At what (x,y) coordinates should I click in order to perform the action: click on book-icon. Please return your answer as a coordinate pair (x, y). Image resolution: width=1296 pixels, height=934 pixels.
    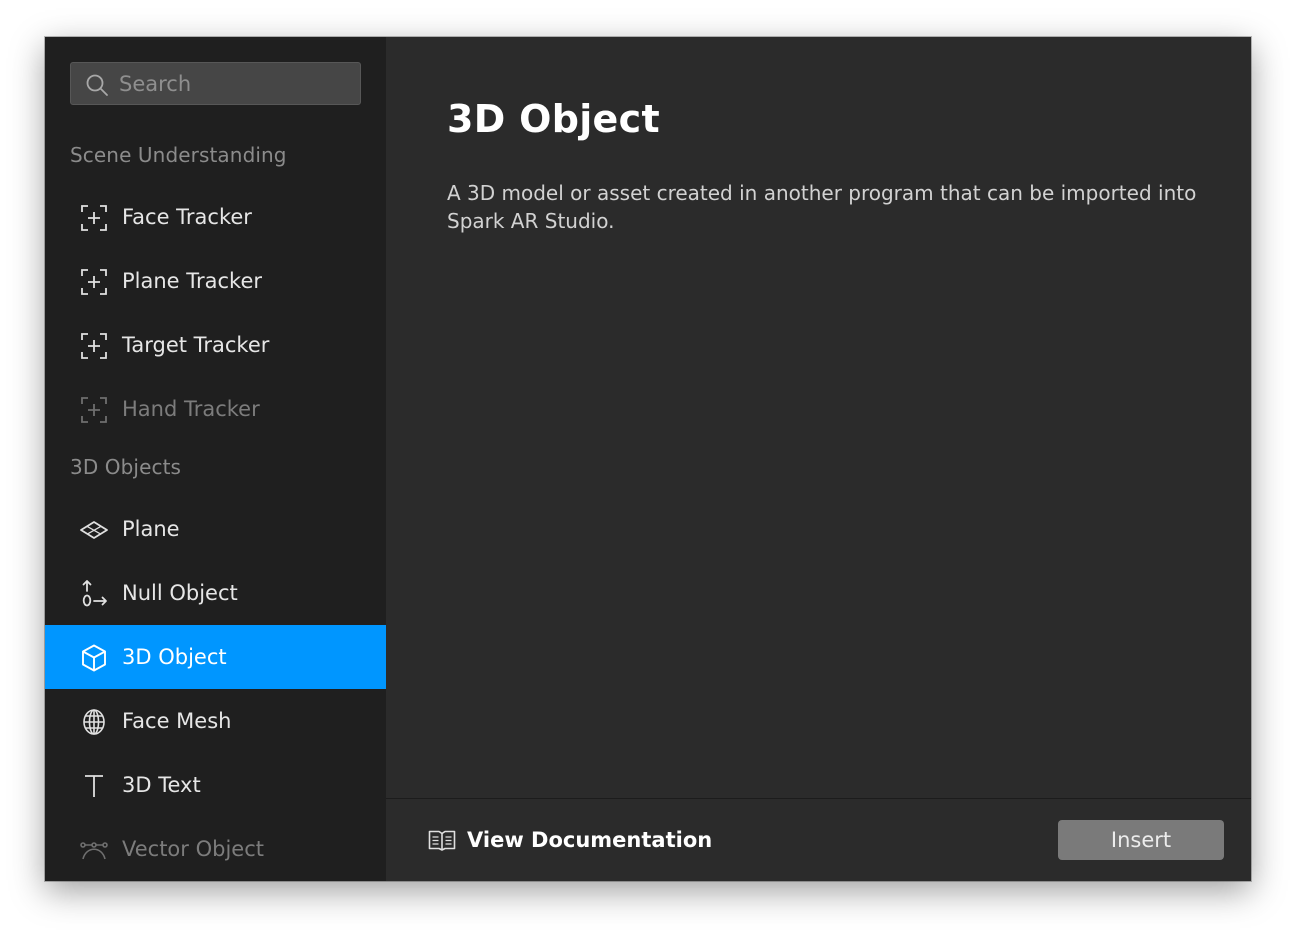
    Looking at the image, I should click on (442, 840).